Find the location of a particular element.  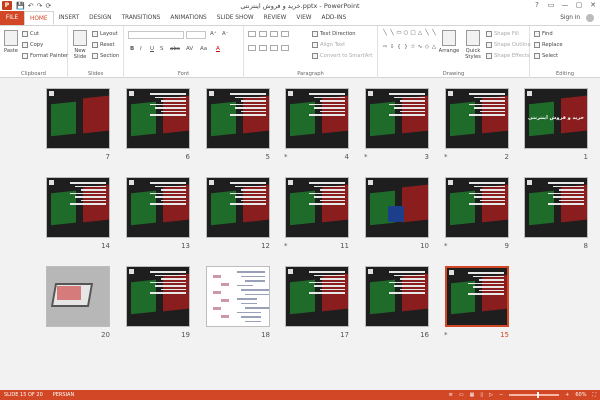

find-button: Find is located at coordinates (543, 34).